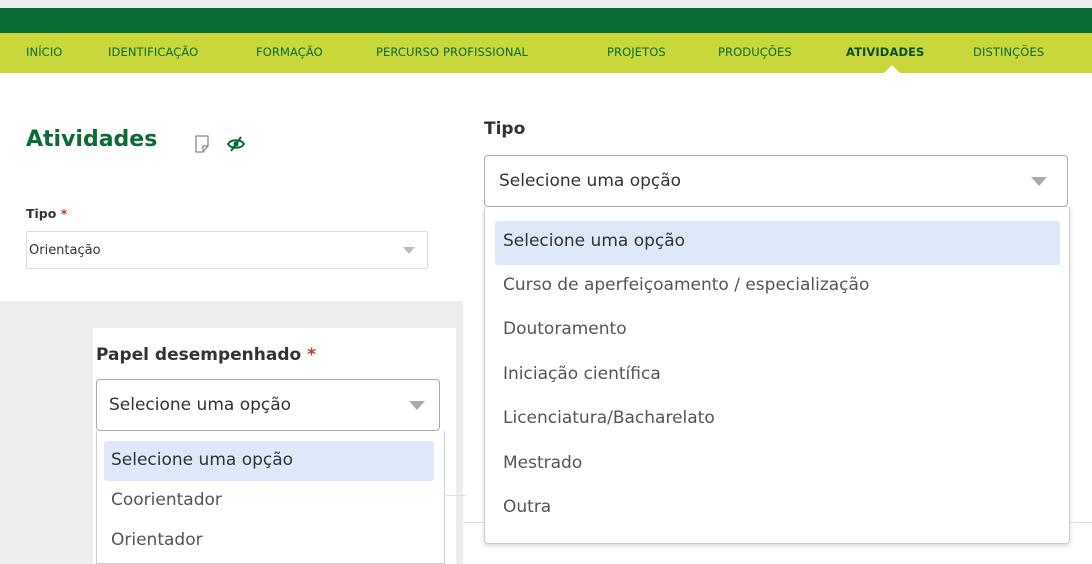 The height and width of the screenshot is (564, 1092). I want to click on tipo-label: Tipo, so click(505, 129).